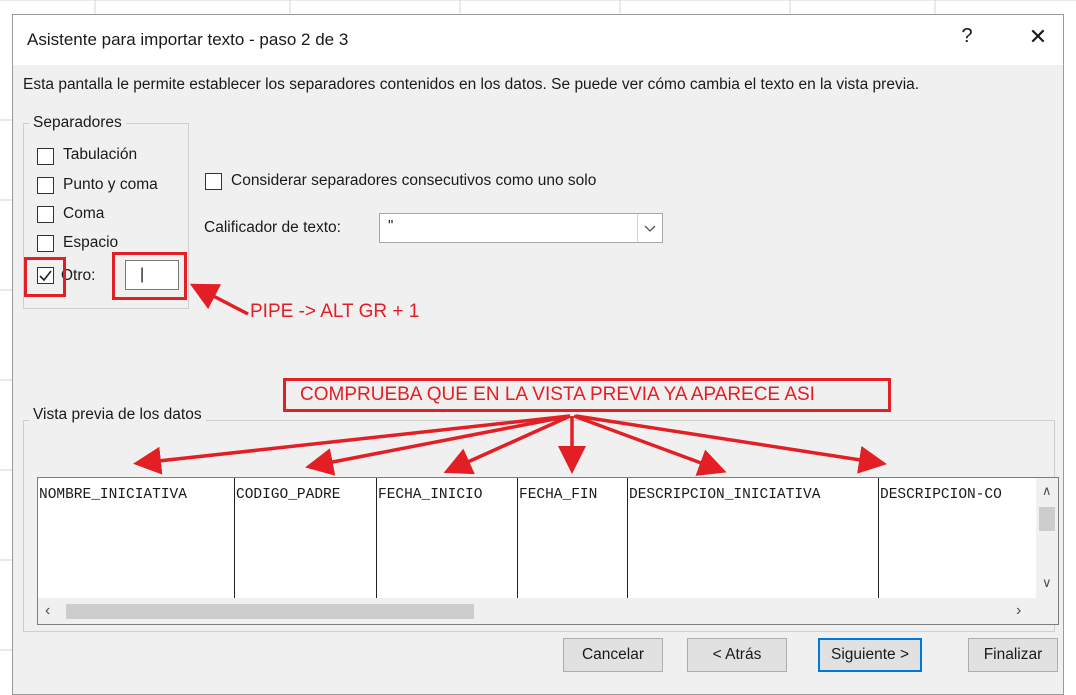  What do you see at coordinates (391, 225) in the screenshot?
I see `qualifier-value: "` at bounding box center [391, 225].